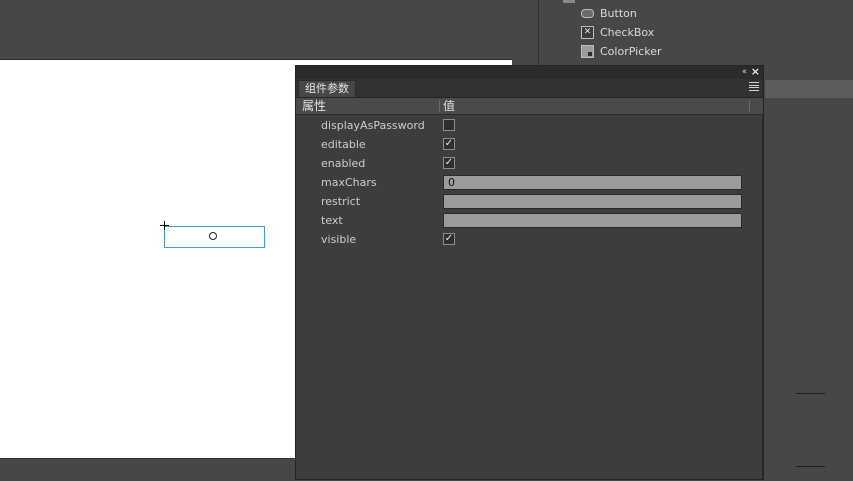  I want to click on library-item-checkbox: ✕ CheckBox, so click(617, 32).